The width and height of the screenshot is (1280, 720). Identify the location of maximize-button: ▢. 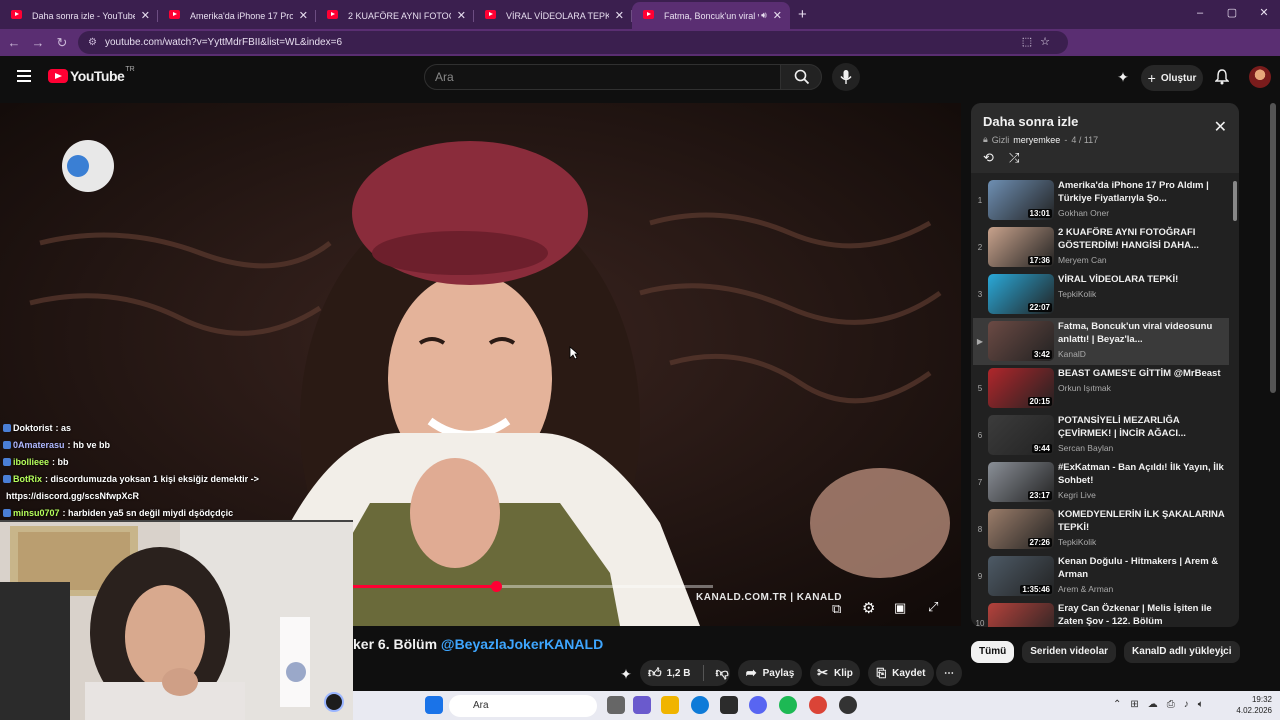
(1232, 14).